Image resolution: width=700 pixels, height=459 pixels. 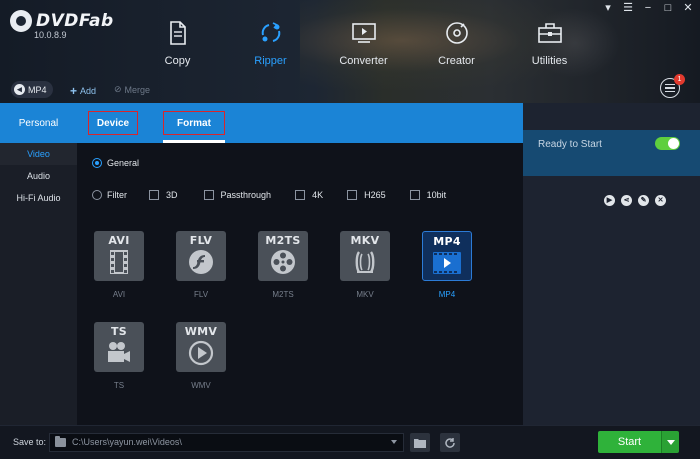 What do you see at coordinates (670, 442) in the screenshot?
I see `start-options-button` at bounding box center [670, 442].